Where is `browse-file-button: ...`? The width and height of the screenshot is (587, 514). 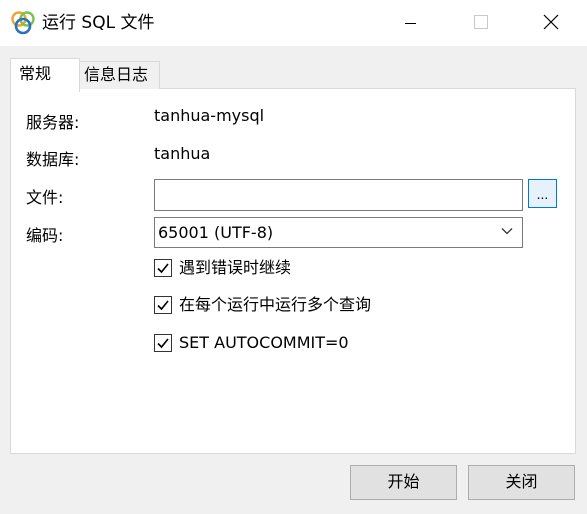
browse-file-button: ... is located at coordinates (542, 193).